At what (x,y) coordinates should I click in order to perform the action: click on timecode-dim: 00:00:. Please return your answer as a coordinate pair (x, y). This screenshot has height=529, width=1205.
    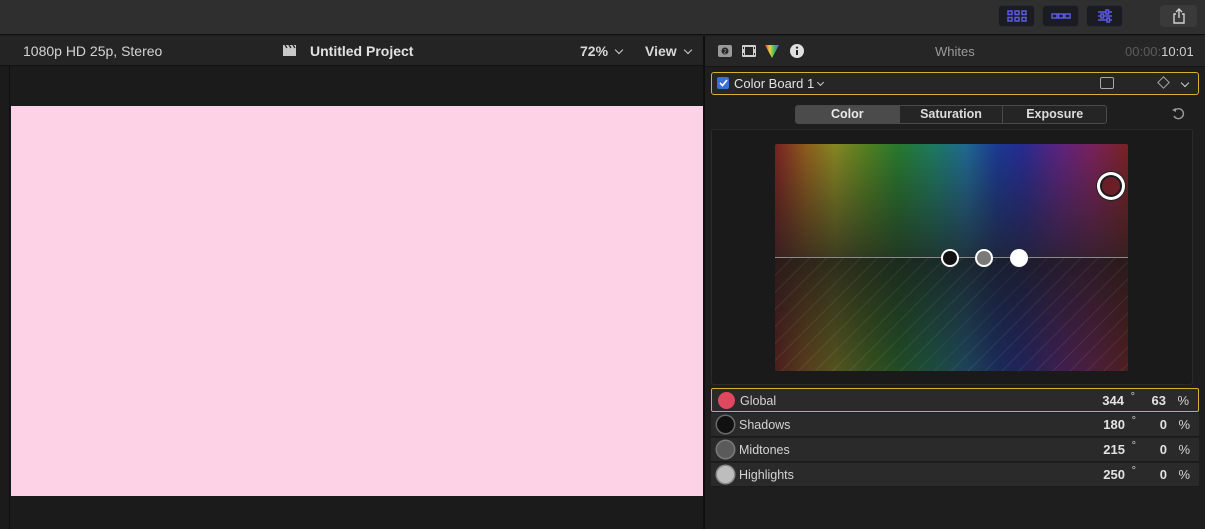
    Looking at the image, I should click on (1143, 51).